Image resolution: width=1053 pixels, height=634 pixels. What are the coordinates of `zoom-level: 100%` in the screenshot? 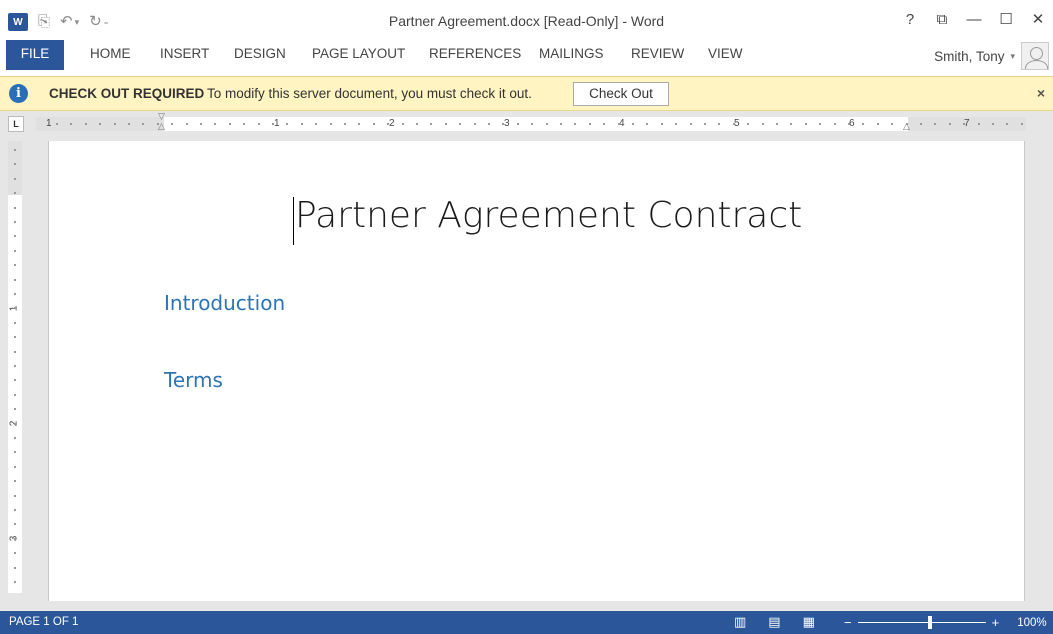 It's located at (1031, 623).